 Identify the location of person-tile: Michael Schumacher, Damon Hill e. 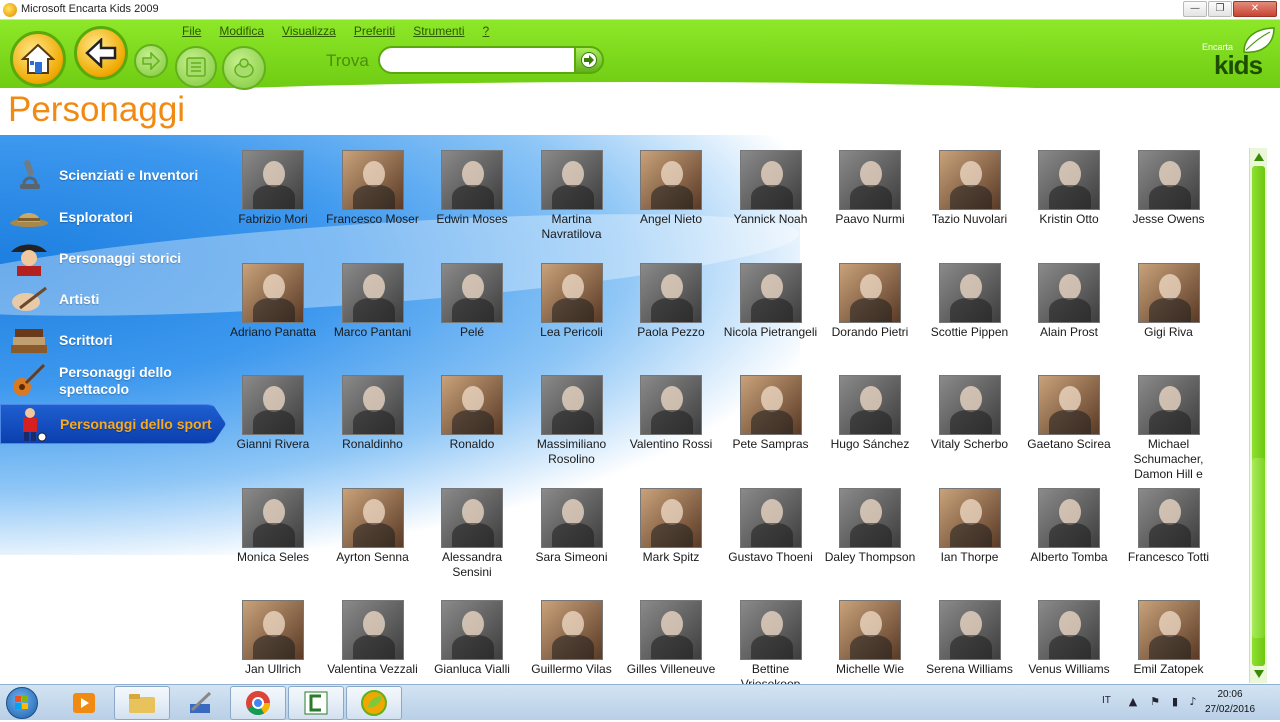
(1169, 431).